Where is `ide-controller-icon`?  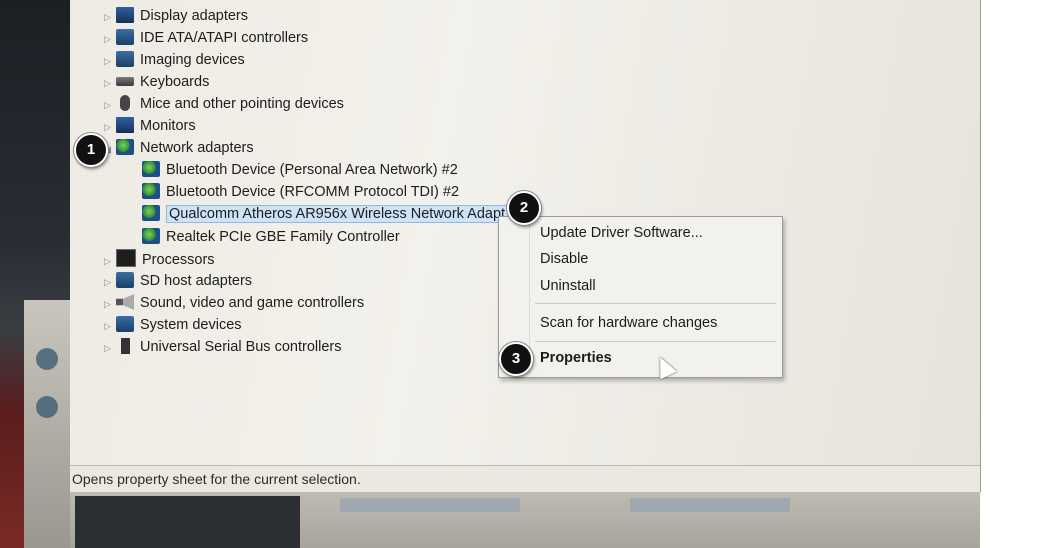
ide-controller-icon is located at coordinates (125, 37).